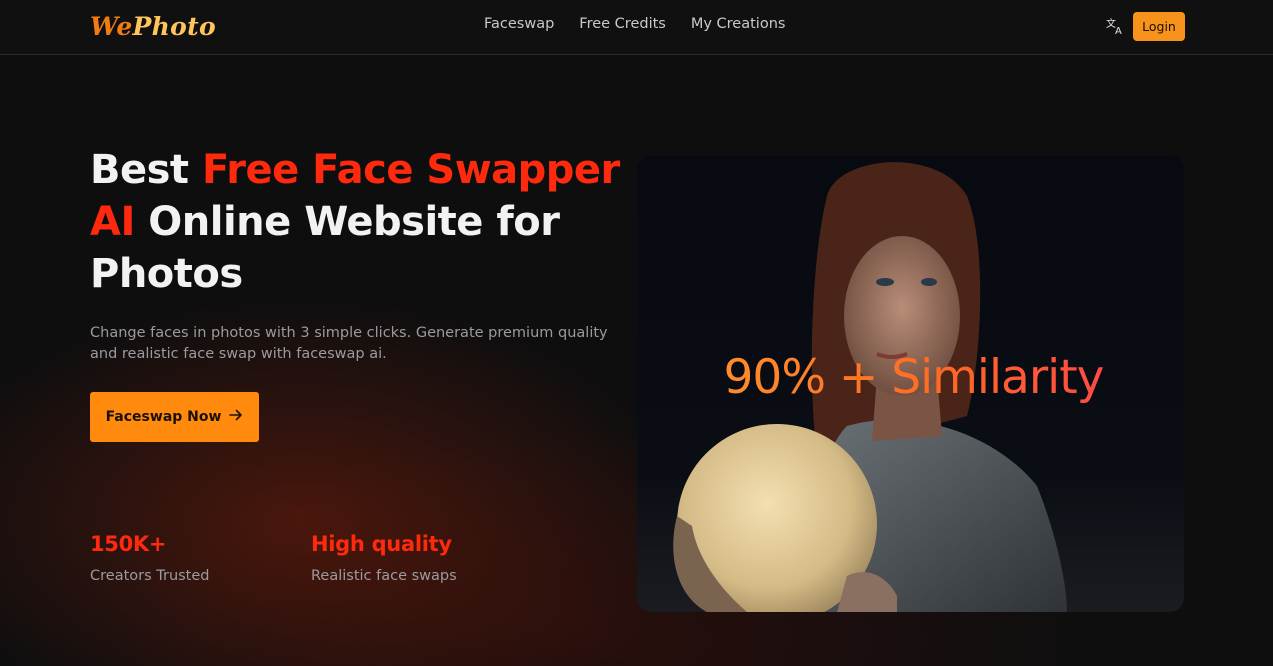 Image resolution: width=1273 pixels, height=666 pixels. I want to click on stat-creators: 150K+ Creators Trusted, so click(150, 558).